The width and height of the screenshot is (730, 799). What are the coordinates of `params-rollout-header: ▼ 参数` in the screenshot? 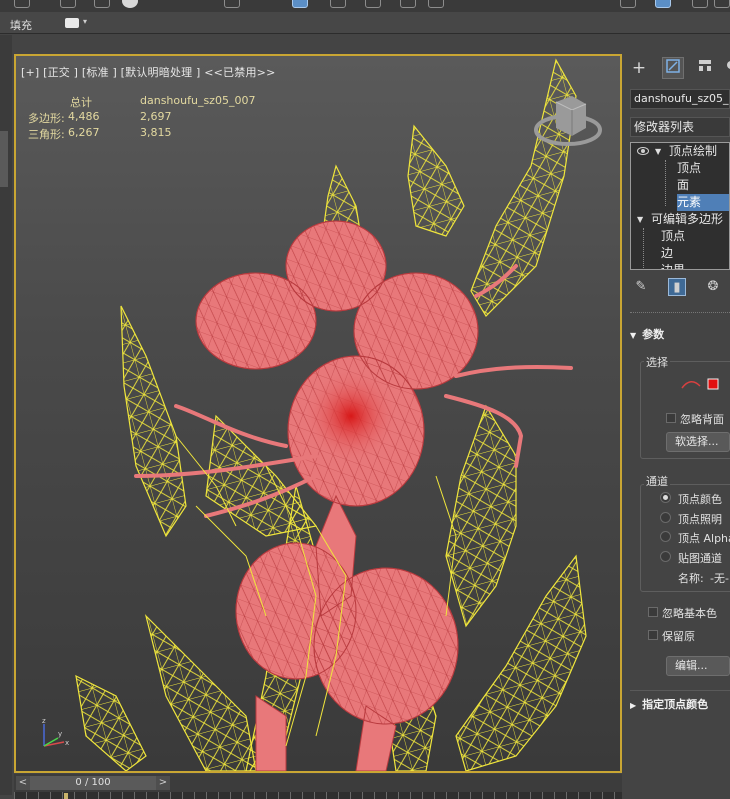 It's located at (680, 335).